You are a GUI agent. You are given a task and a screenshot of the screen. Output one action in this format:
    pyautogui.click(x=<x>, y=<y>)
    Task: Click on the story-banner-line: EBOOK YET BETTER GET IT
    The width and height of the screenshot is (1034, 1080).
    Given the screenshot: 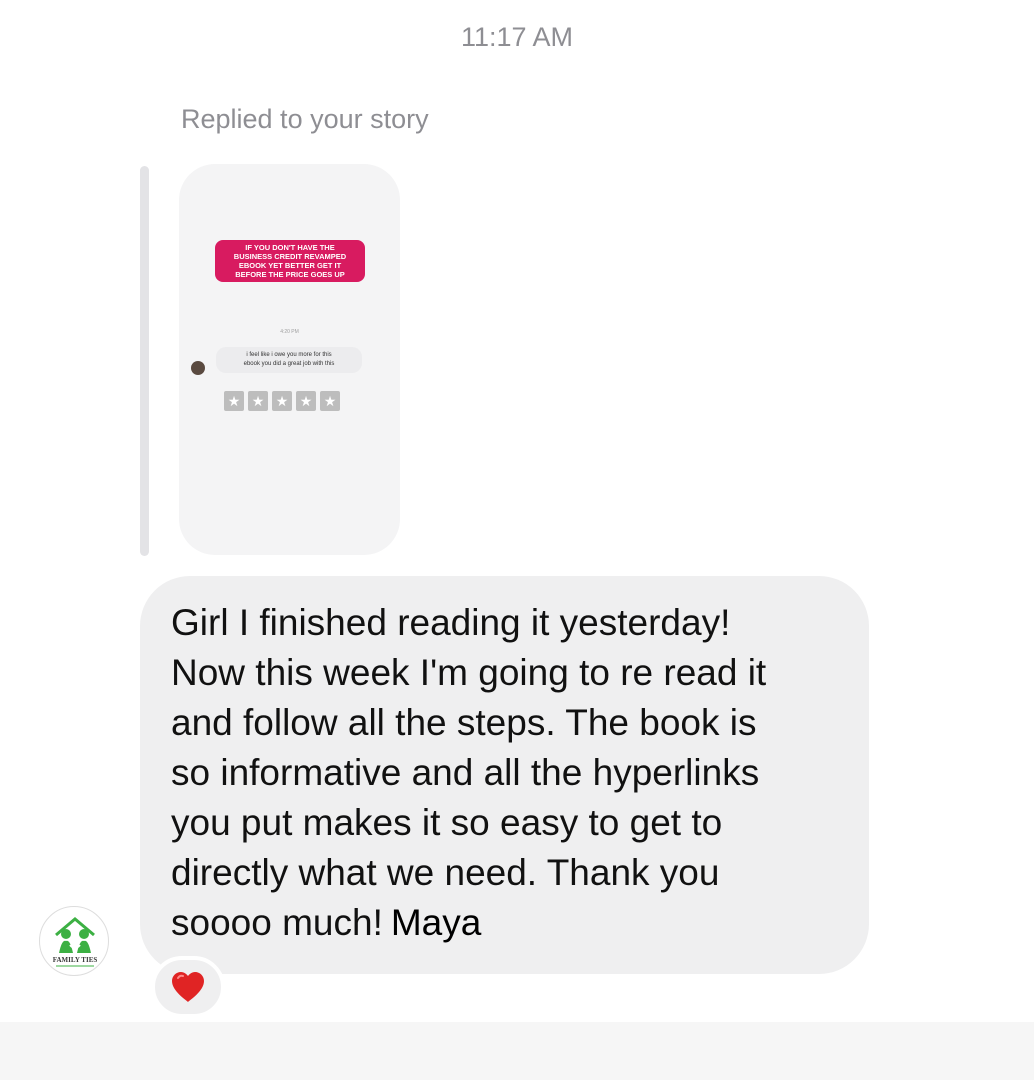 What is the action you would take?
    pyautogui.click(x=290, y=265)
    